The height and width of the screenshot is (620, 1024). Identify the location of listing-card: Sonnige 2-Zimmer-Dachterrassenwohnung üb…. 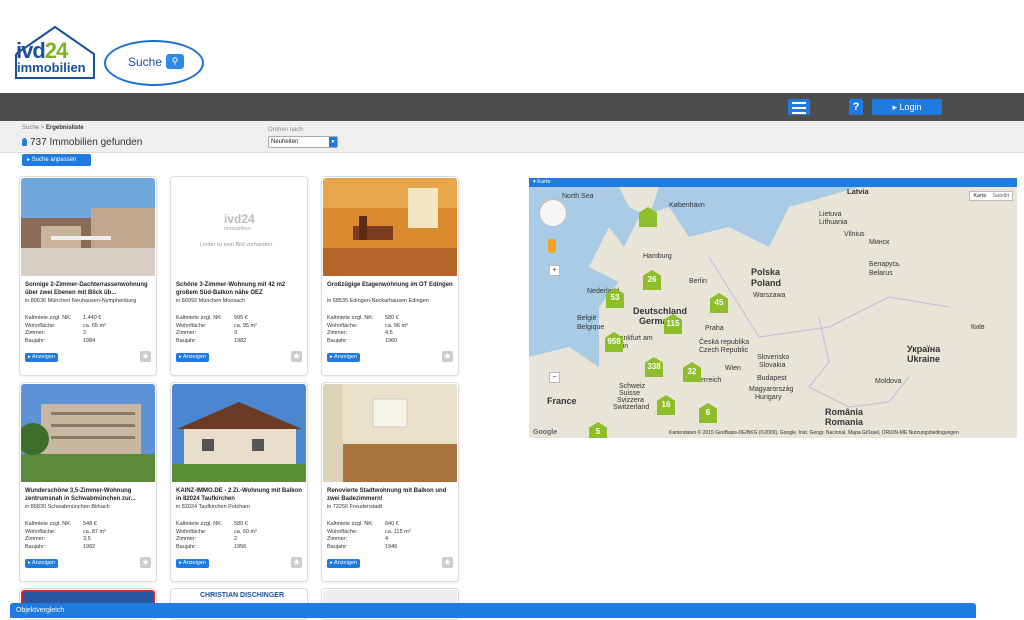
(88, 276).